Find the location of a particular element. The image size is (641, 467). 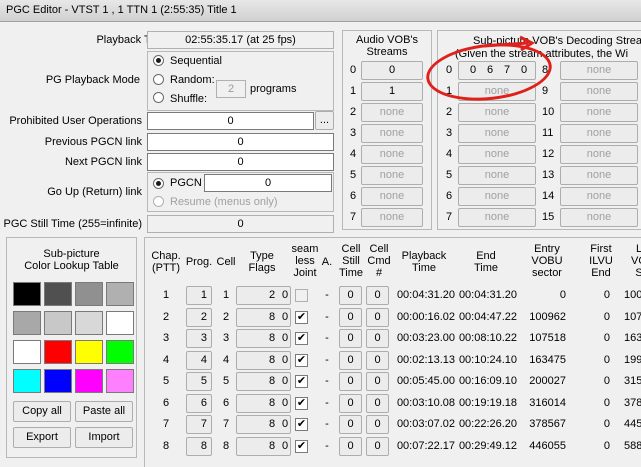

prev-pgcn-field: 0 is located at coordinates (240, 142).